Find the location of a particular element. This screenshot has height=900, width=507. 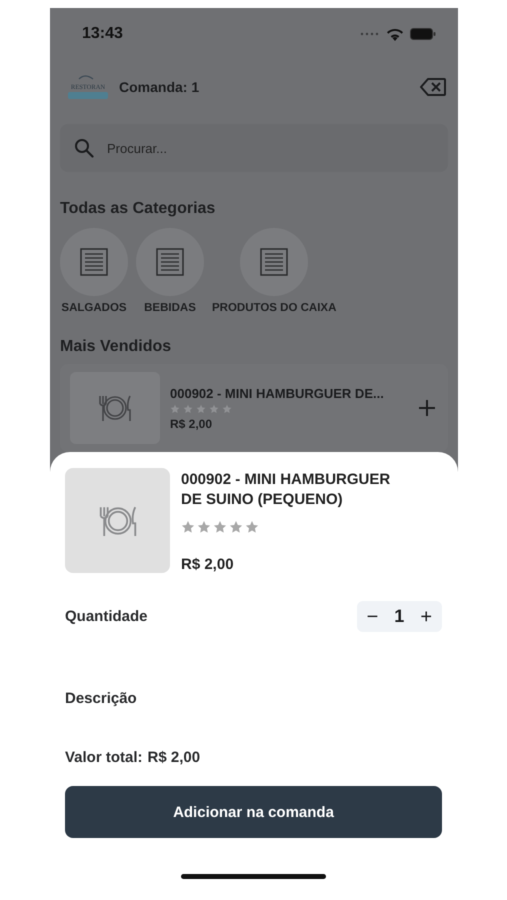

plus-icon is located at coordinates (427, 408).